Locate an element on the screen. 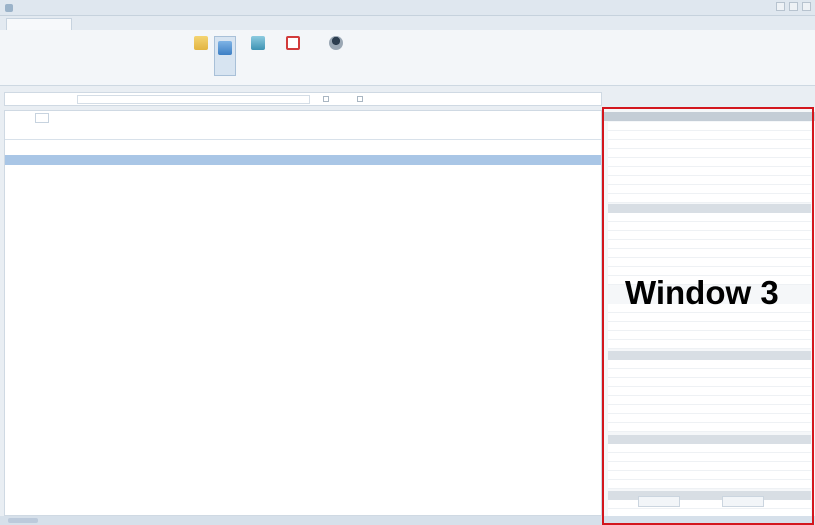 This screenshot has width=815, height=525. ribbon-button-stop-record is located at coordinates (293, 44).